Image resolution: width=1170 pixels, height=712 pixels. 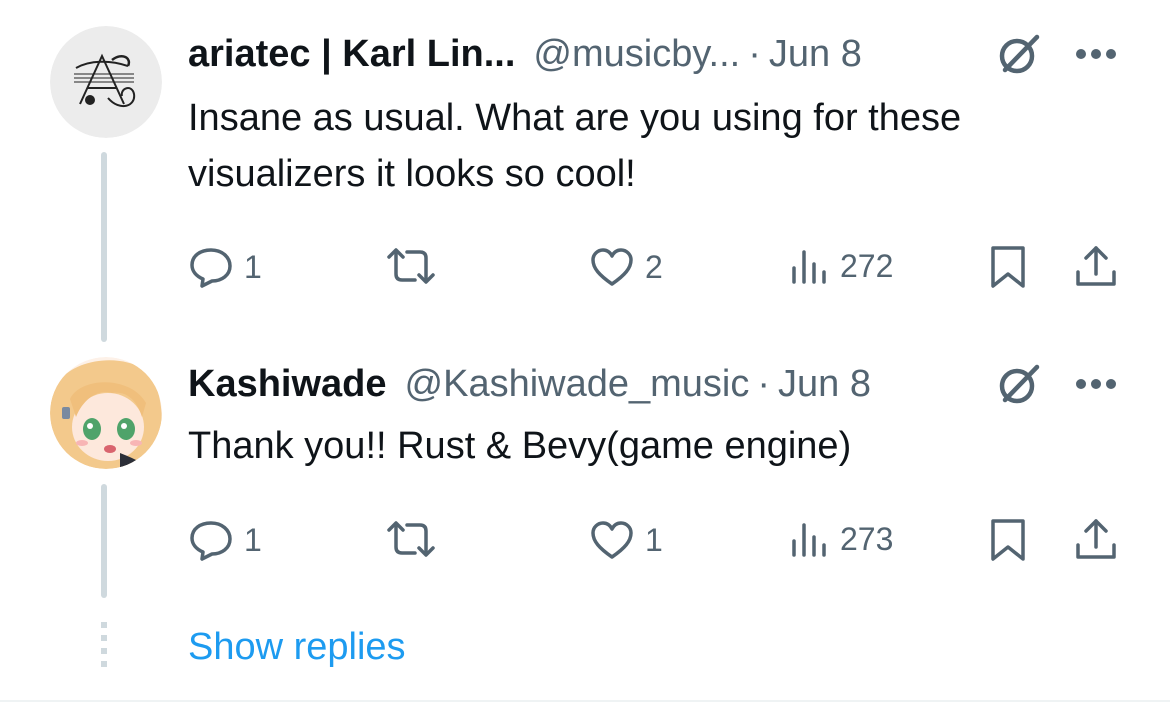 I want to click on anime-girl-avatar-icon, so click(x=106, y=413).